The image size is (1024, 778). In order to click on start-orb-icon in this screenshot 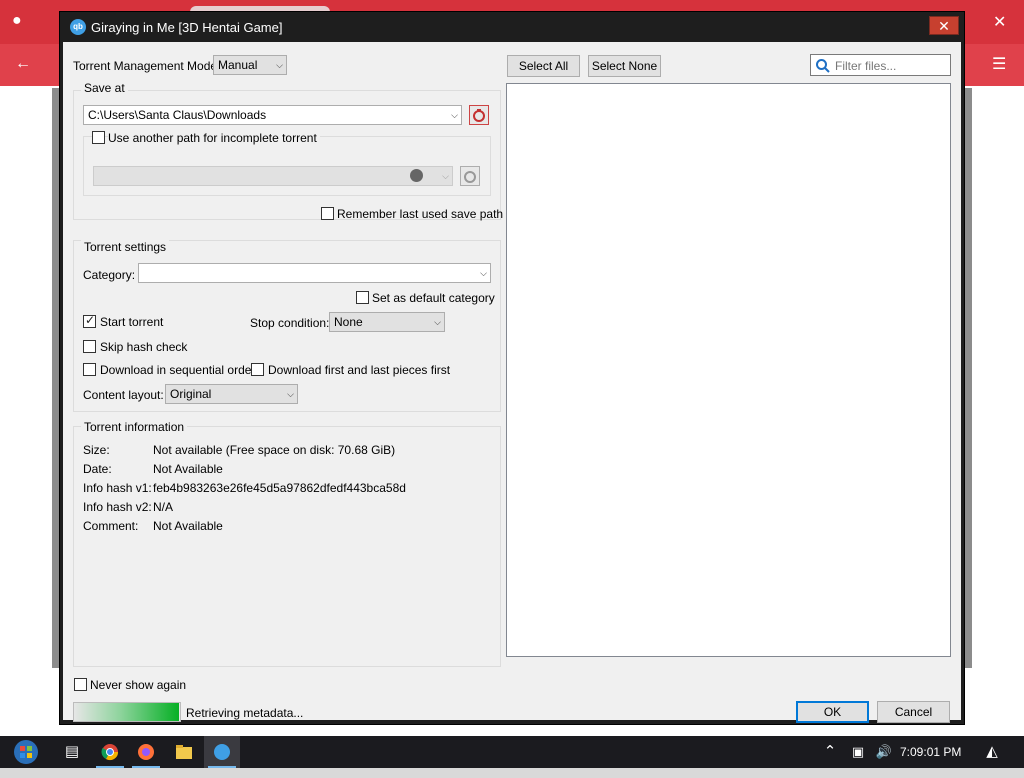, I will do `click(26, 752)`.